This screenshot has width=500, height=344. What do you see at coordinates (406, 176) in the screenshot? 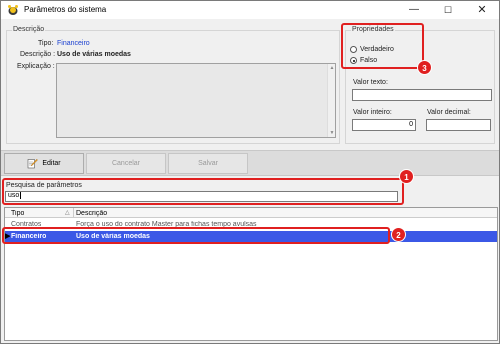
I see `callout-badge-1: 1` at bounding box center [406, 176].